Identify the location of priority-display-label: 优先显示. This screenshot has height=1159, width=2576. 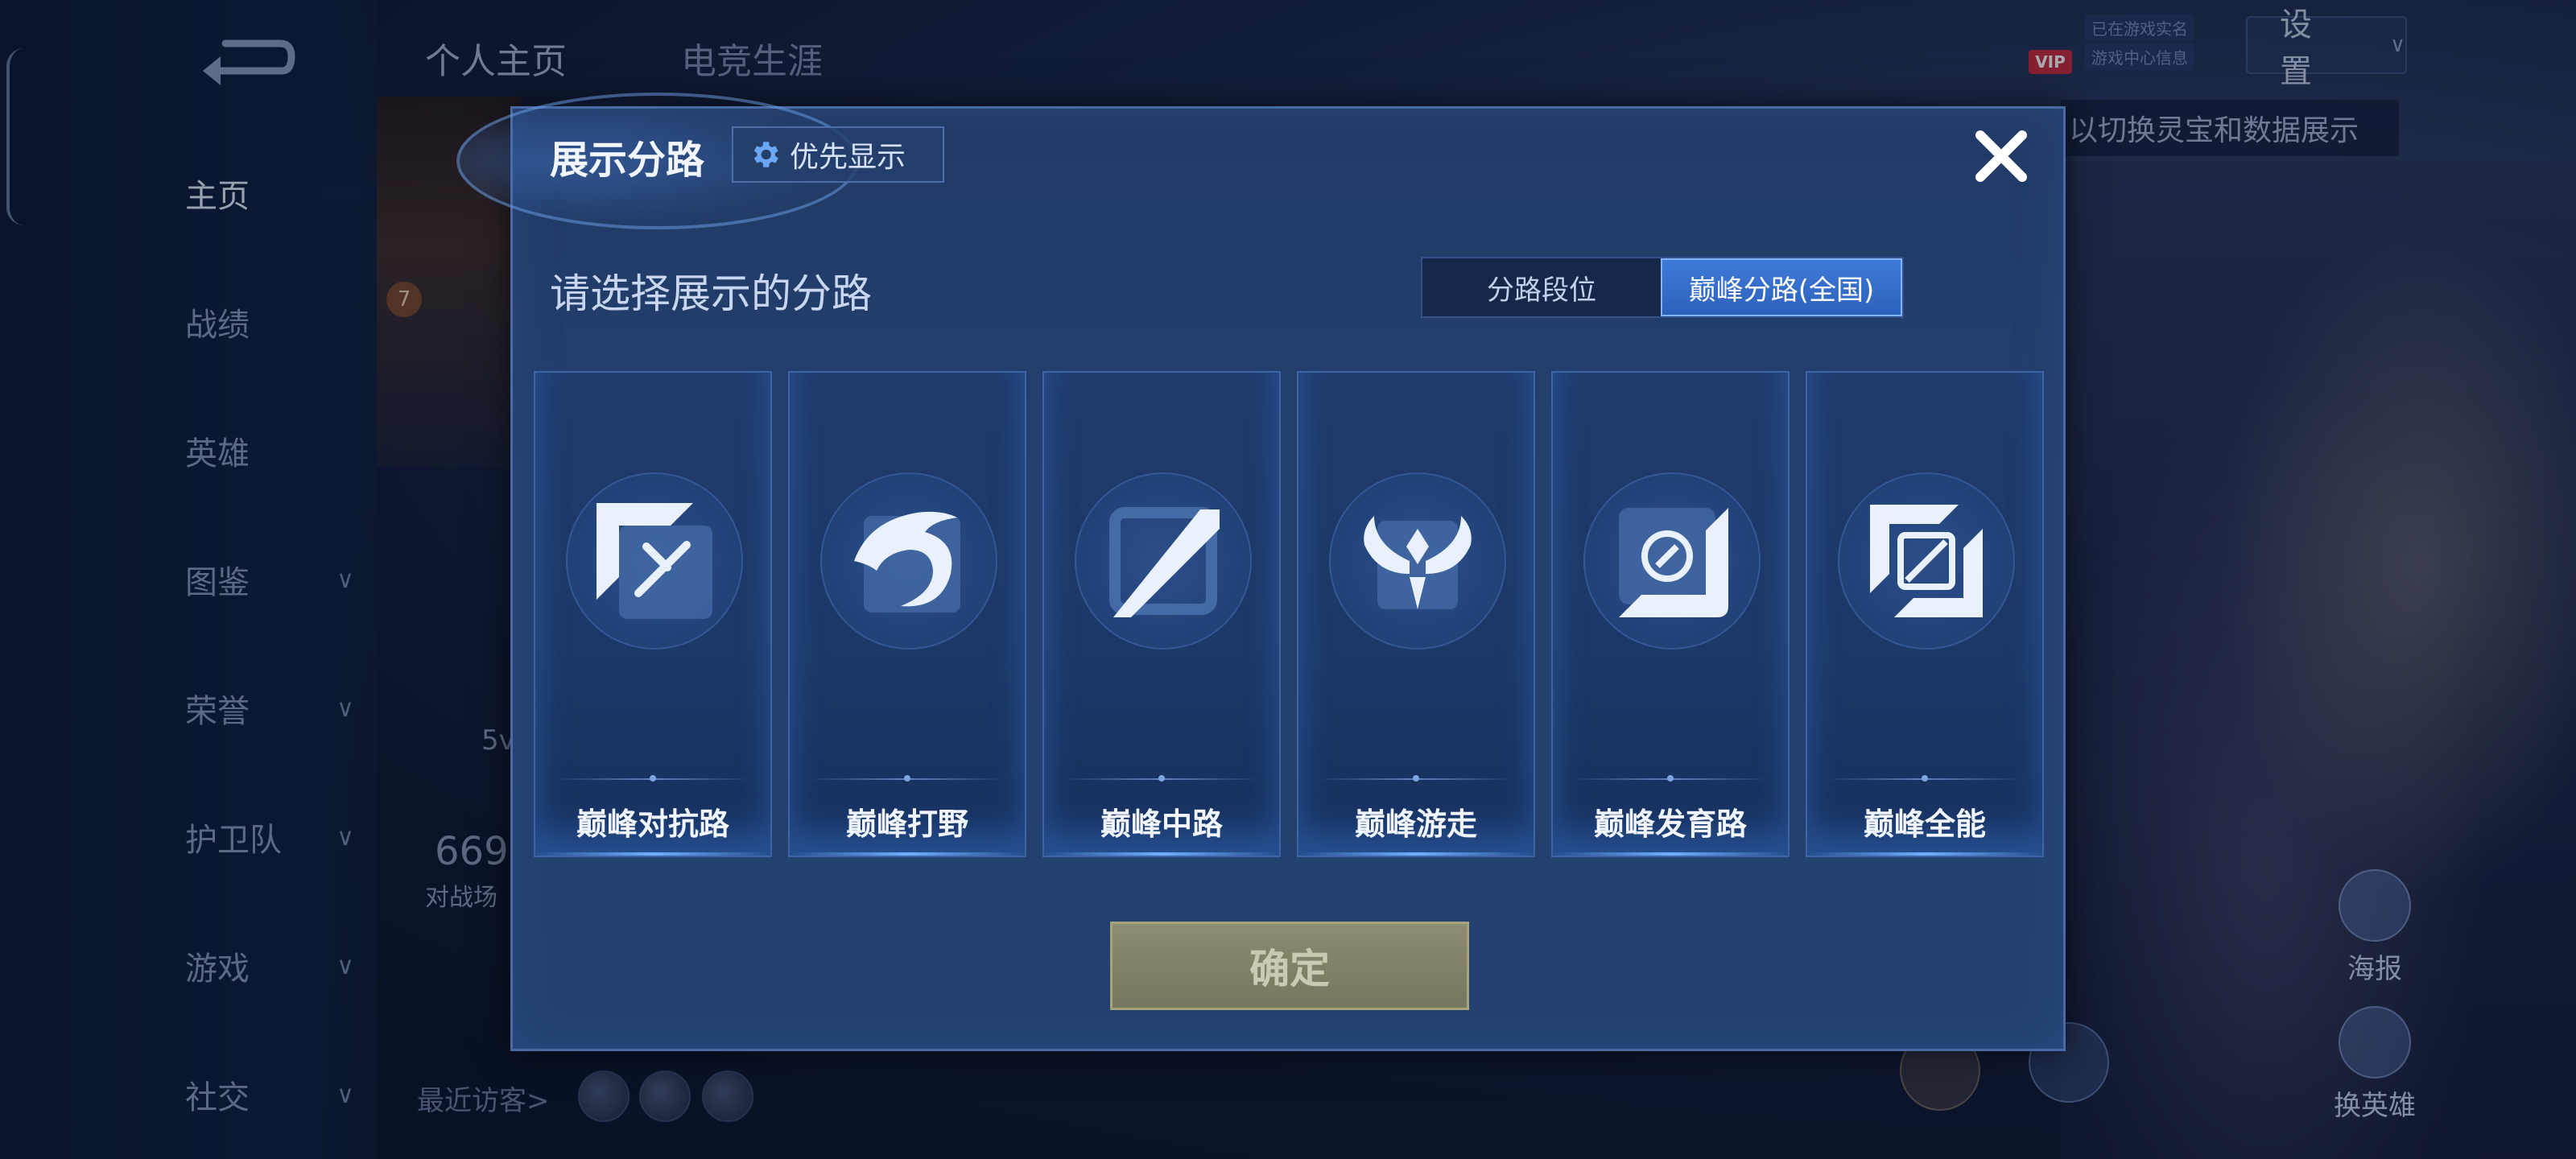
(848, 157).